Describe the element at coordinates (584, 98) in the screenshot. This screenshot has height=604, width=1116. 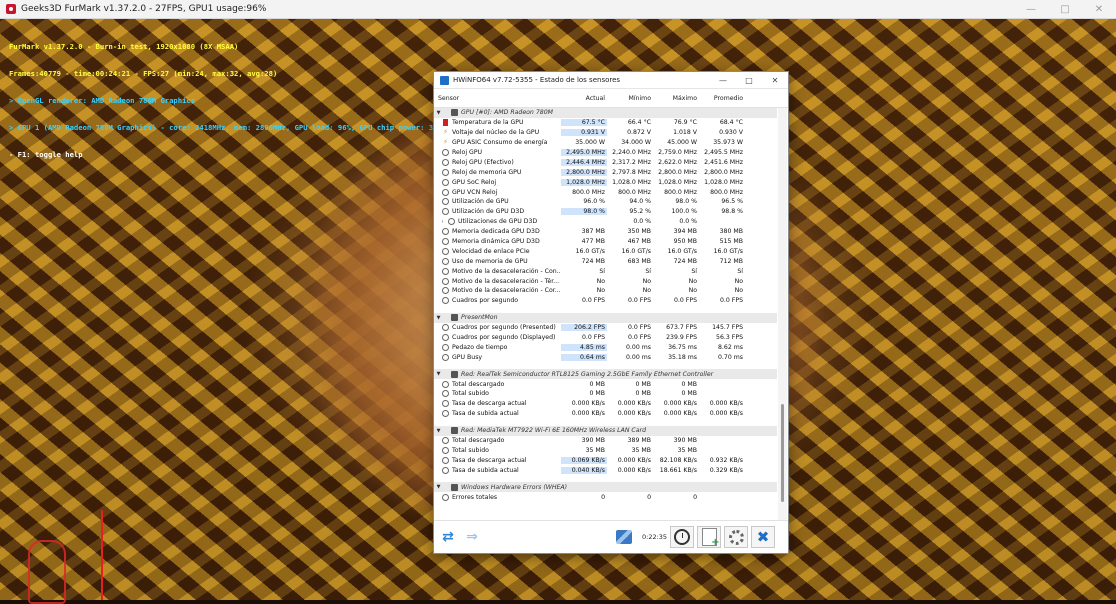
I see `column-header-actual: Actual` at that location.